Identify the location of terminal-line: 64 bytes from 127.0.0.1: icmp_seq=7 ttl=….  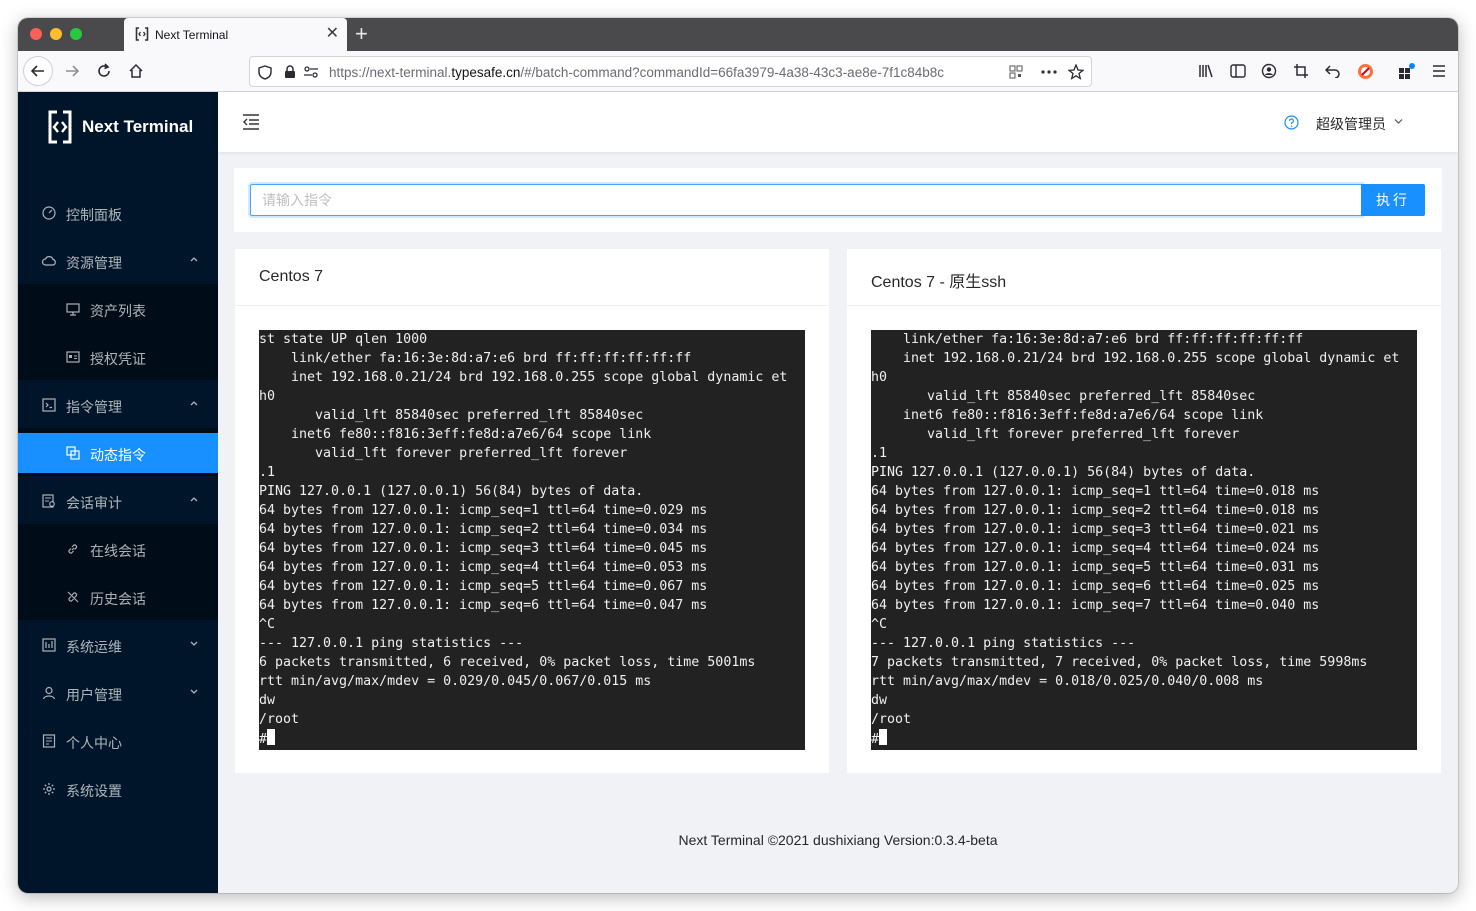
(1095, 605).